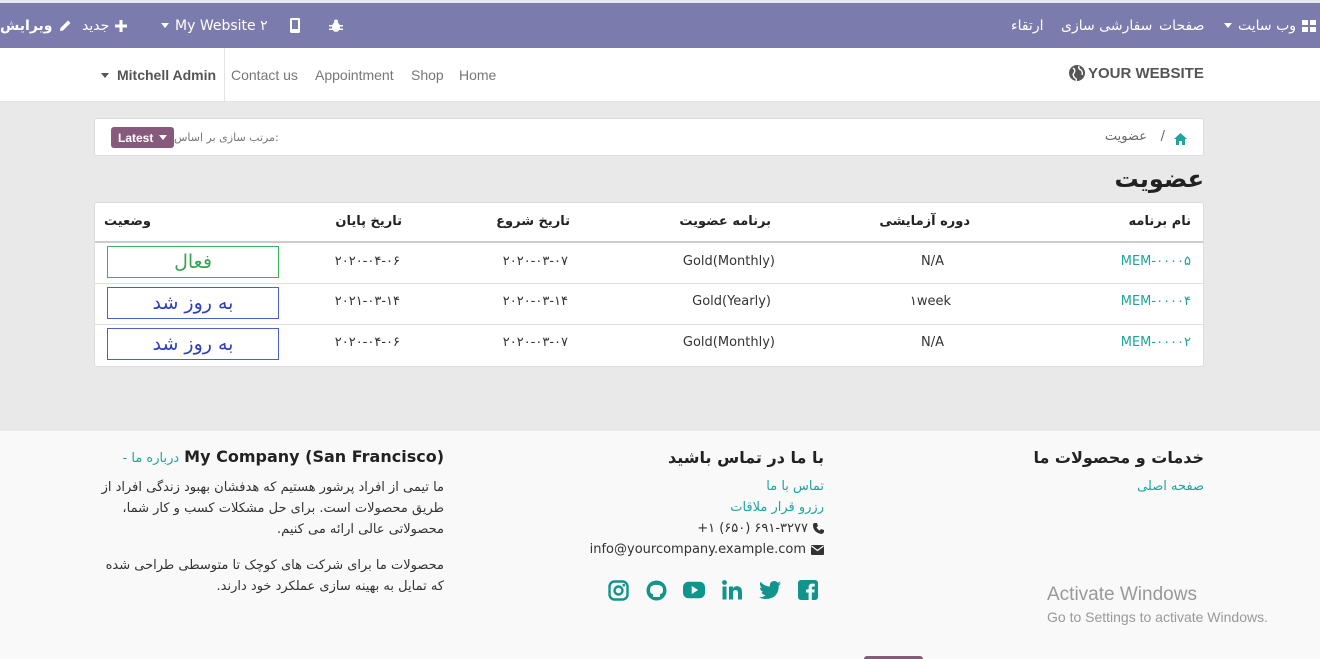  Describe the element at coordinates (127, 221) in the screenshot. I see `header-status: وضعیت` at that location.